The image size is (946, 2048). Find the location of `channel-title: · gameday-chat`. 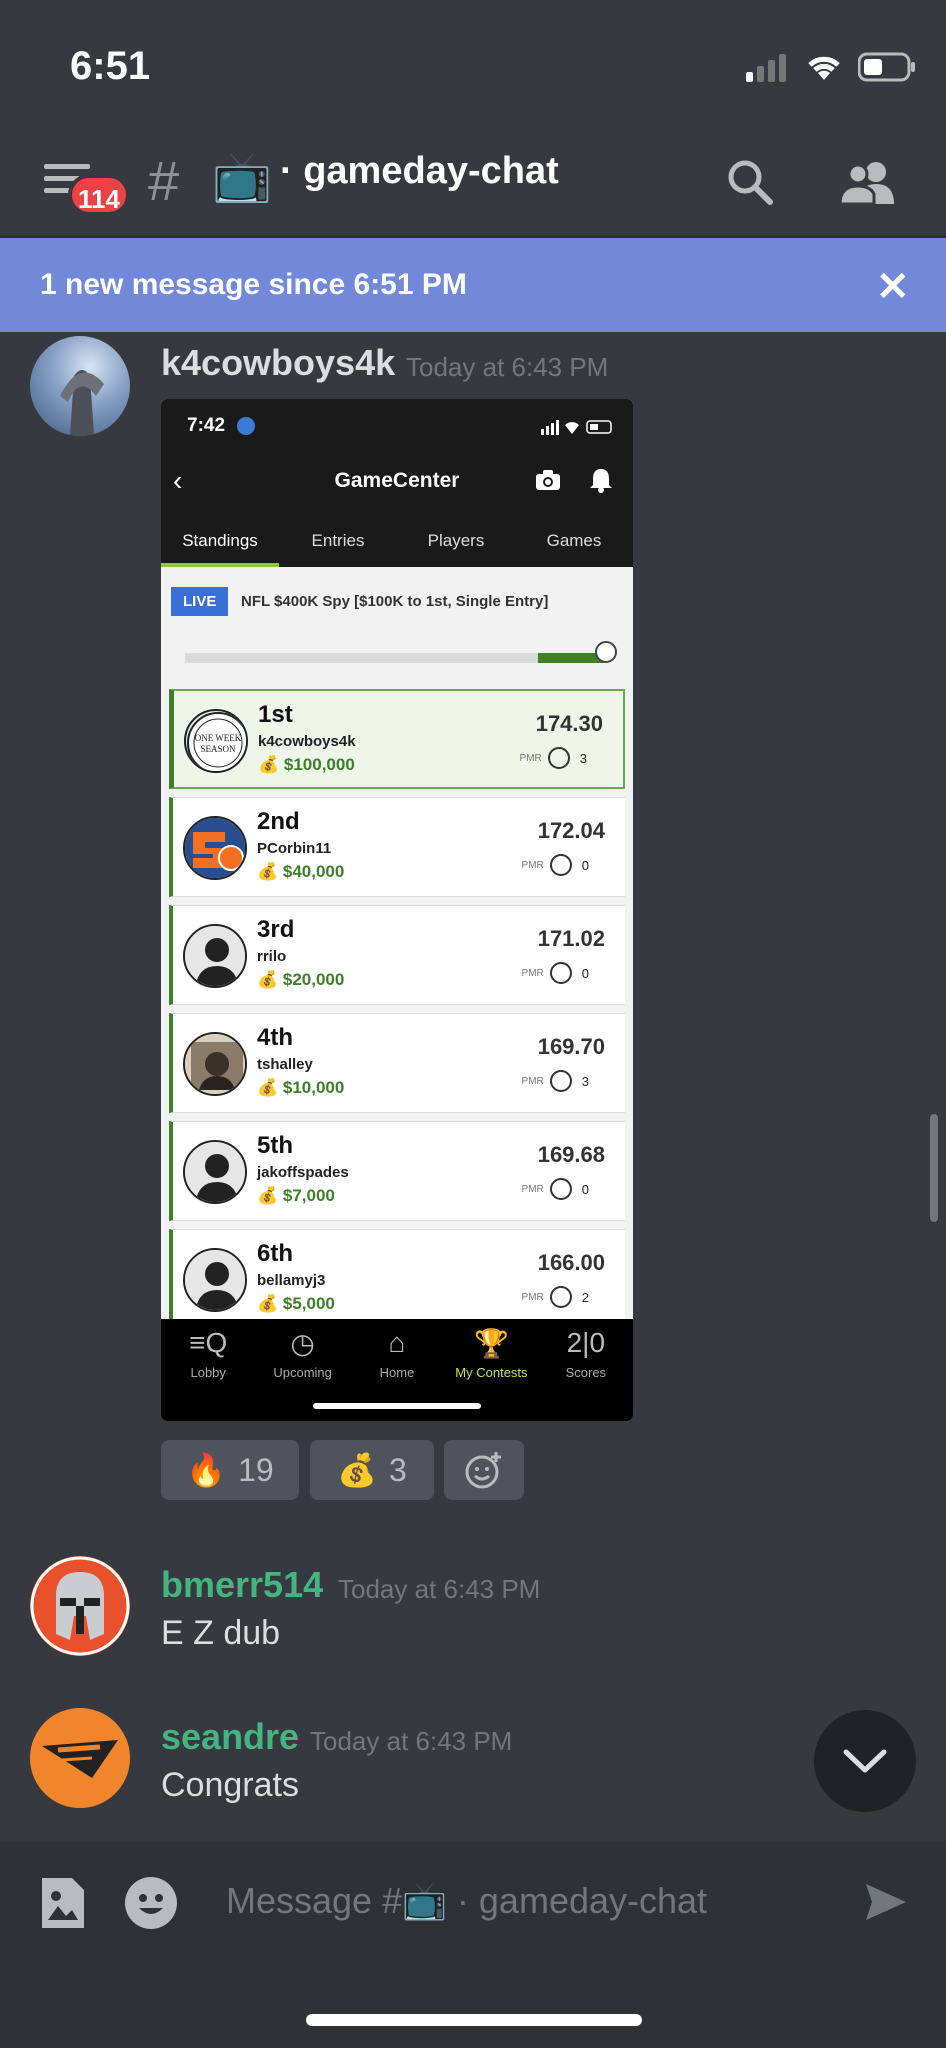

channel-title: · gameday-chat is located at coordinates (419, 171).